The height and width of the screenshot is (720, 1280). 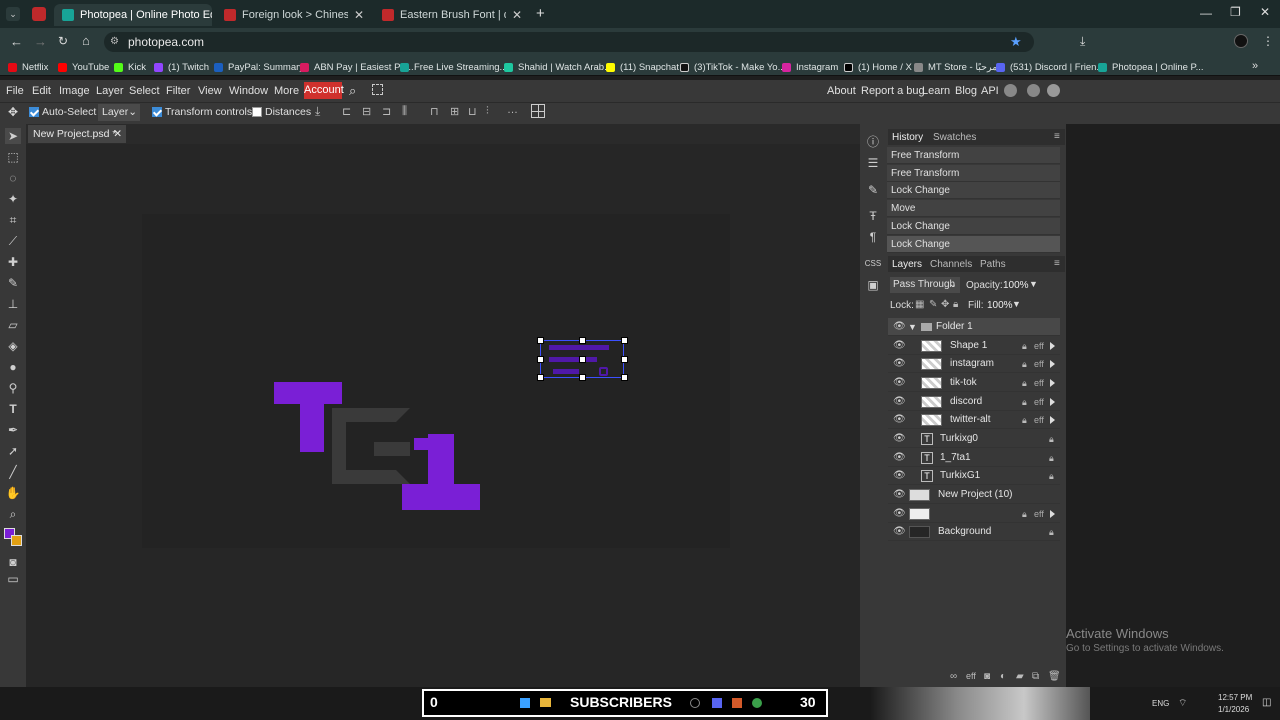 What do you see at coordinates (1241, 41) in the screenshot?
I see `profile-avatar` at bounding box center [1241, 41].